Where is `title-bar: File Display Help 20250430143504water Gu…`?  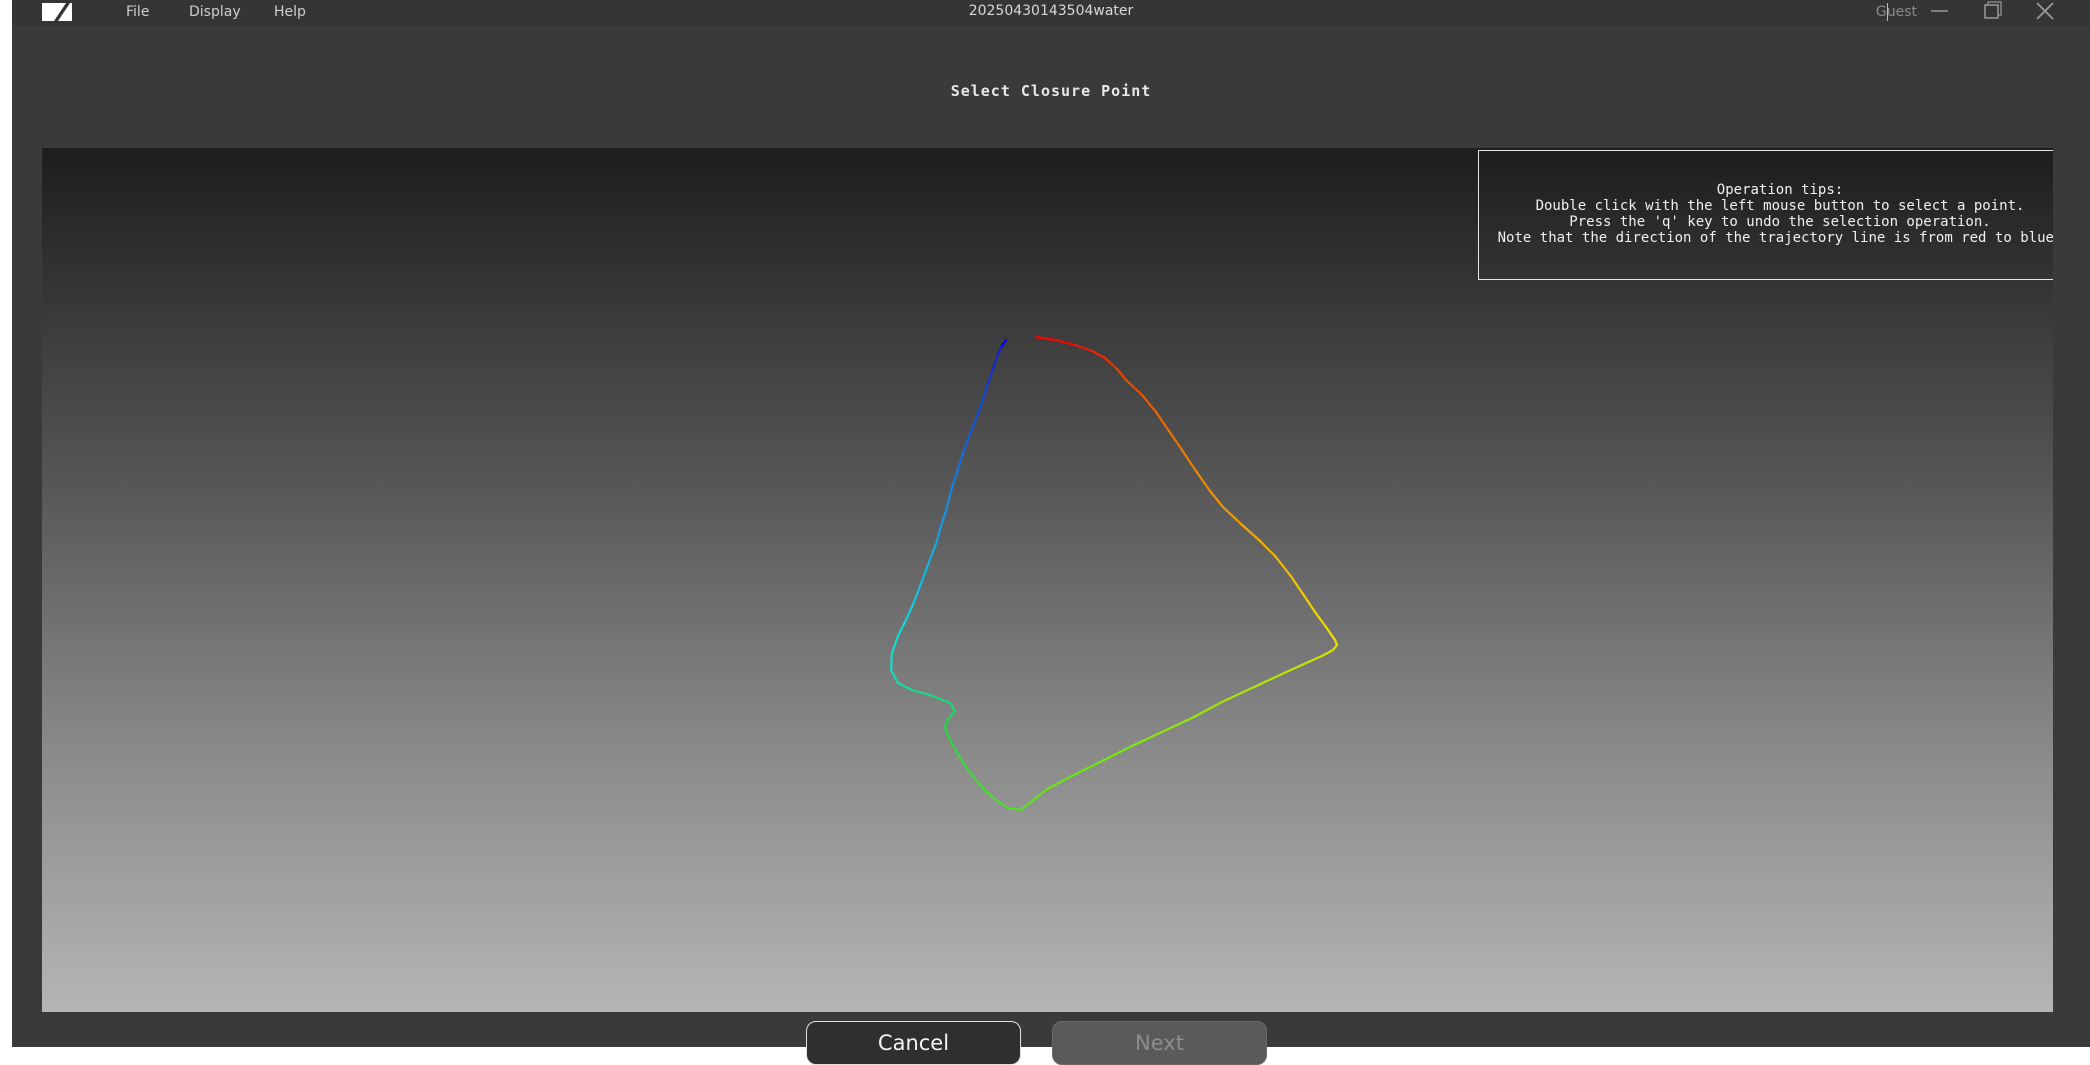 title-bar: File Display Help 20250430143504water Gu… is located at coordinates (1051, 13).